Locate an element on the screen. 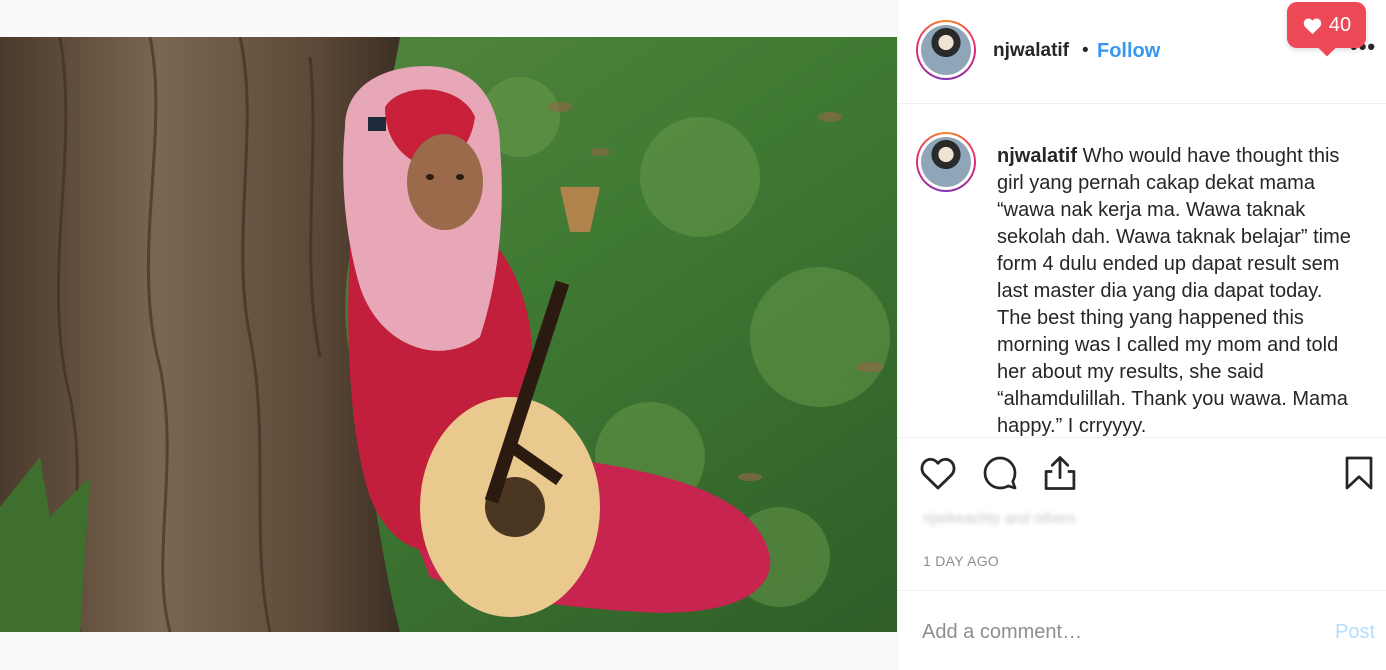 Image resolution: width=1386 pixels, height=670 pixels. like-notification-badge: 40 is located at coordinates (1326, 25).